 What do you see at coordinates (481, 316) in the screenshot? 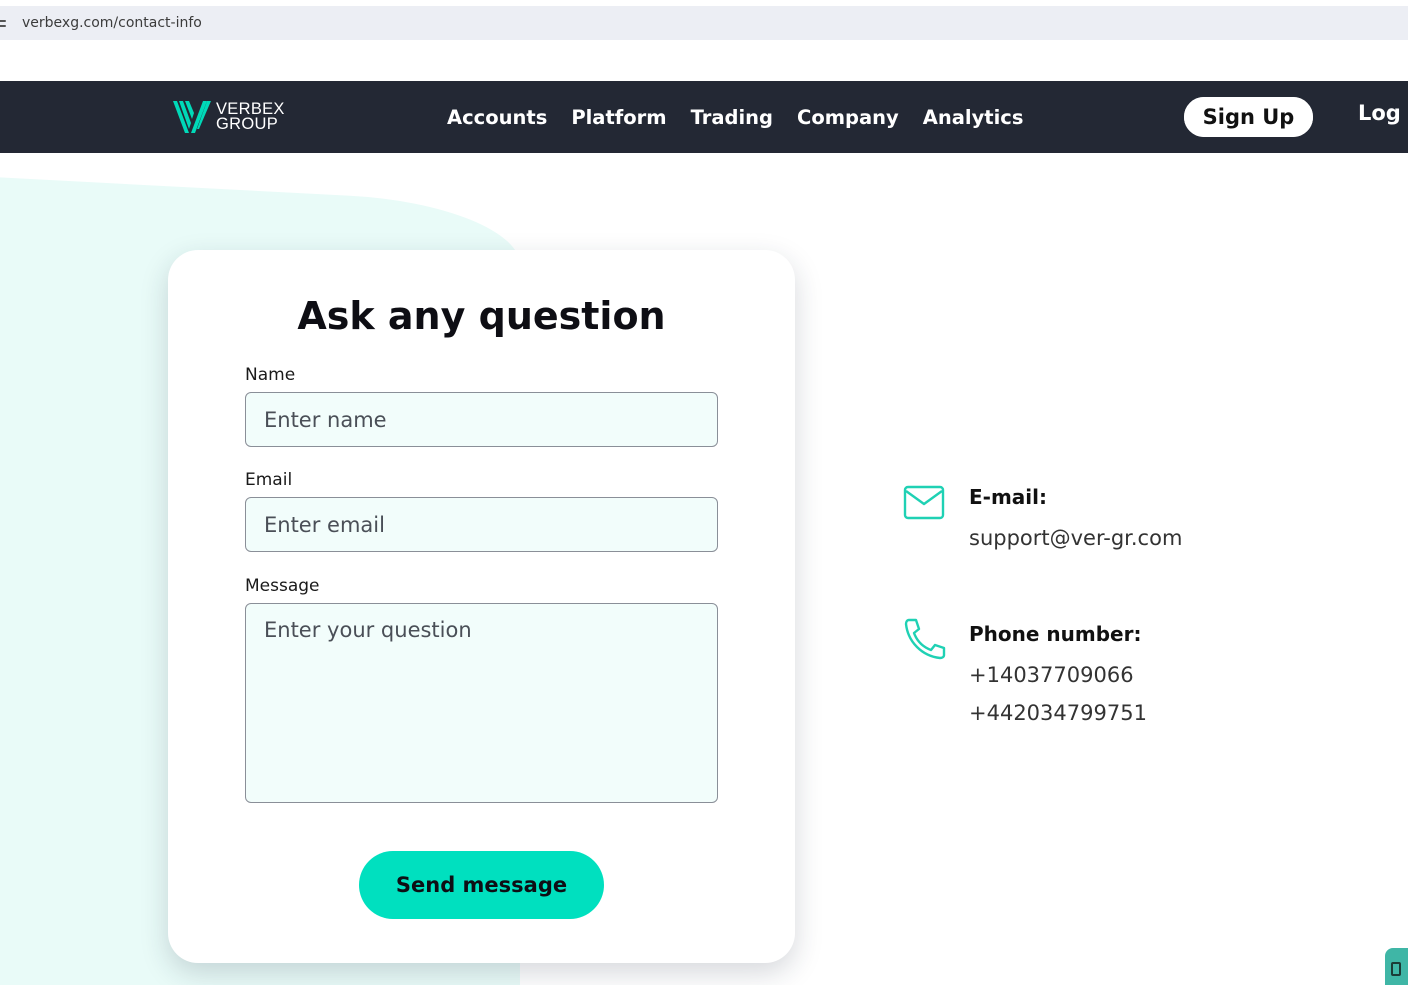
I see `form-title: Ask any question` at bounding box center [481, 316].